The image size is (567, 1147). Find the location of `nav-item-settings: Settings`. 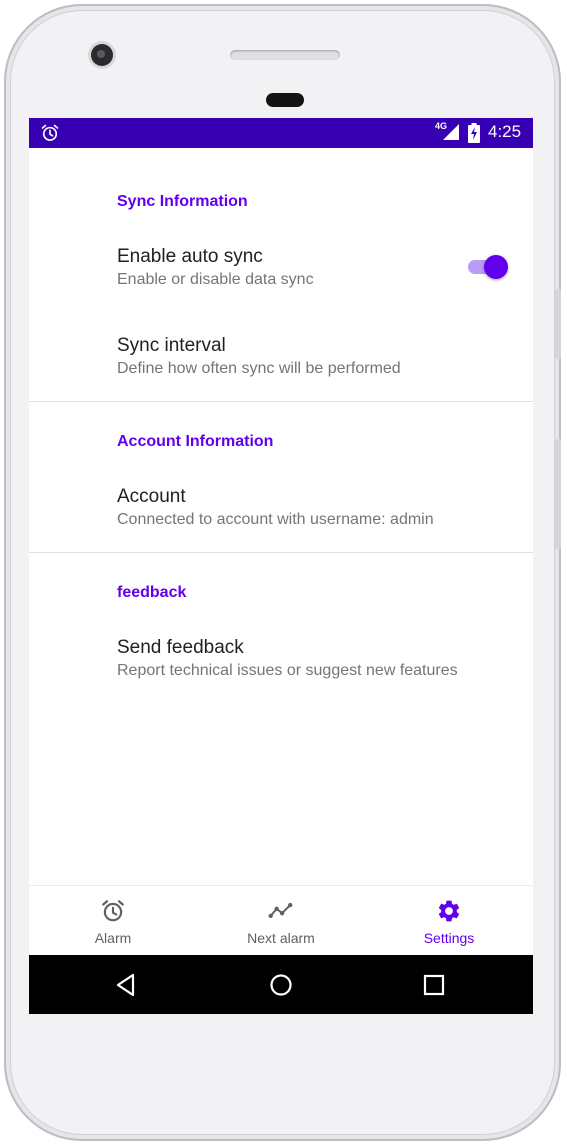

nav-item-settings: Settings is located at coordinates (449, 921).